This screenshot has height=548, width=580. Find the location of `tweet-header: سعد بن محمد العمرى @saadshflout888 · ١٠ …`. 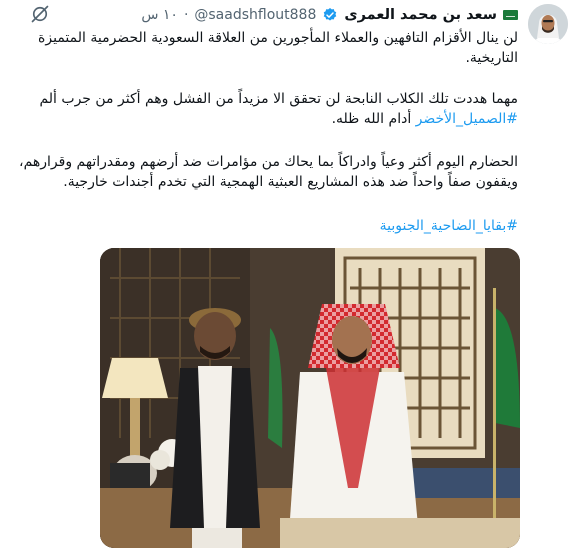

tweet-header: سعد بن محمد العمرى @saadshflout888 · ١٠ … is located at coordinates (329, 15).